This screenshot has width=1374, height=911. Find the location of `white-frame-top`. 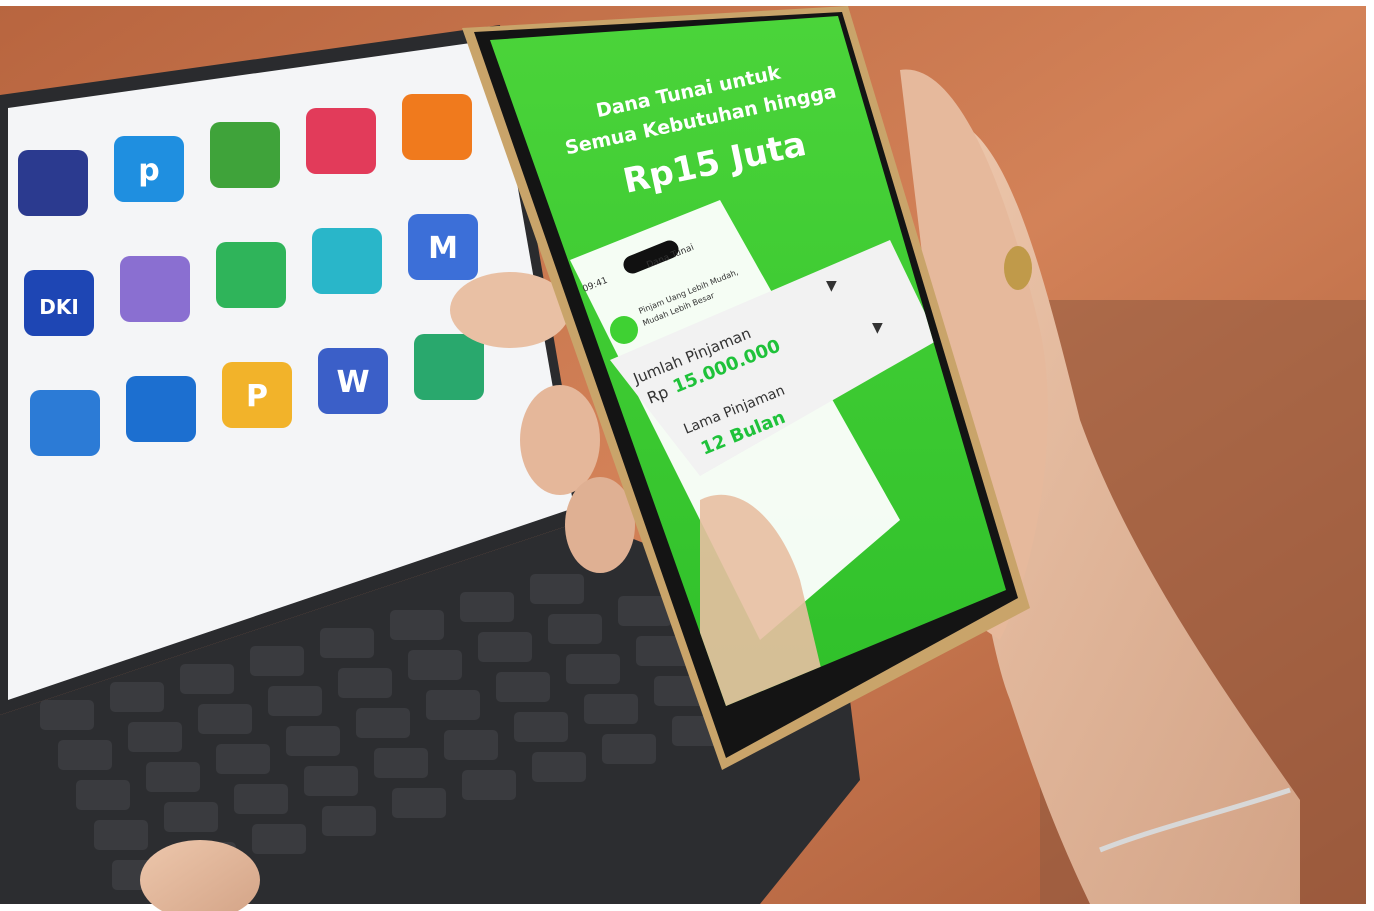

white-frame-top is located at coordinates (687, 3).